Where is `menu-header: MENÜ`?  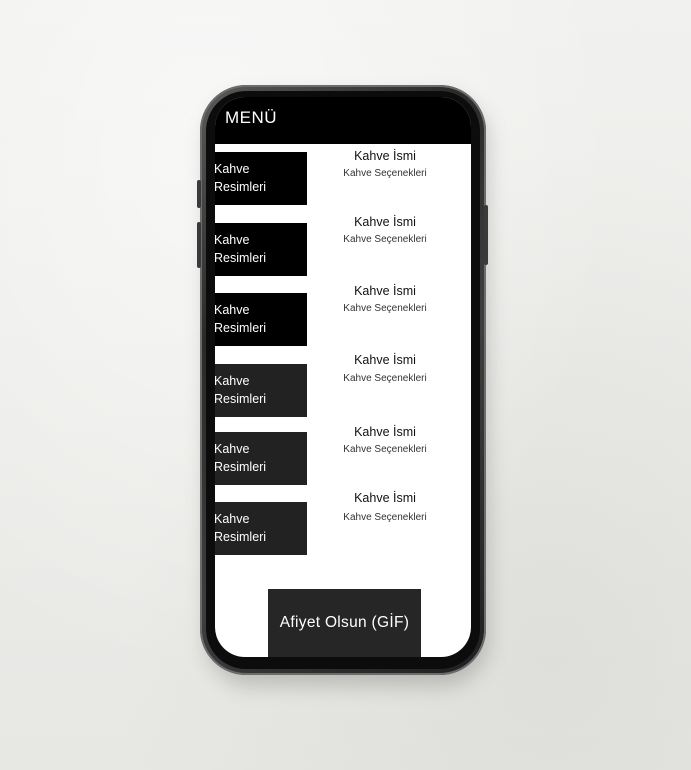
menu-header: MENÜ is located at coordinates (343, 120).